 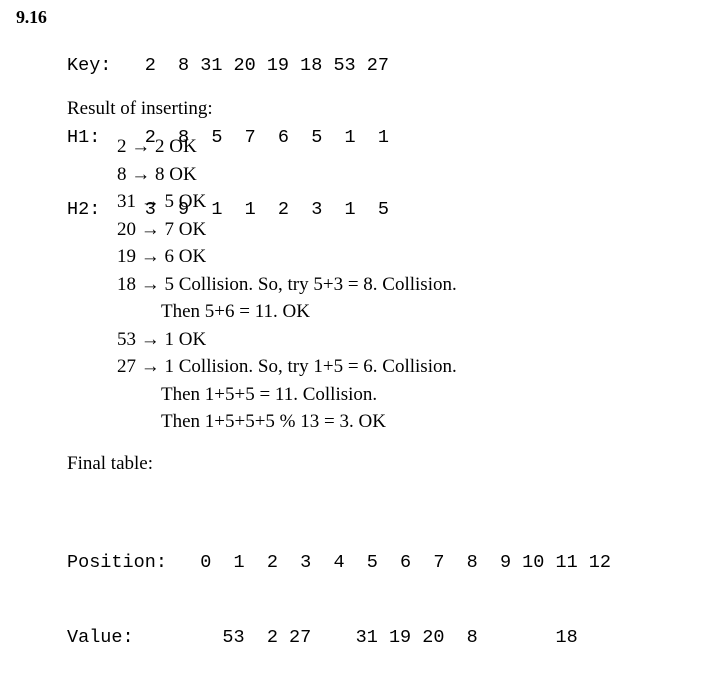 I want to click on trace-continuation-line: Then 5+6 = 11. OK, so click(x=235, y=311).